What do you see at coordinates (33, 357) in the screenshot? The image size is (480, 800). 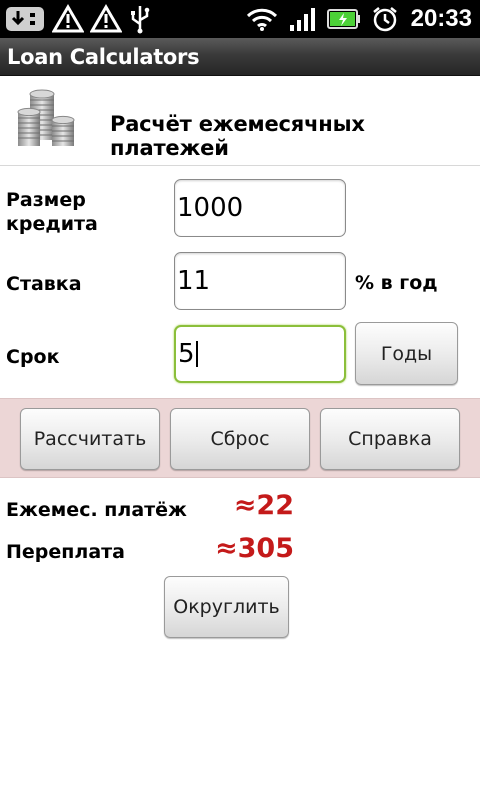 I see `term-label: Срок` at bounding box center [33, 357].